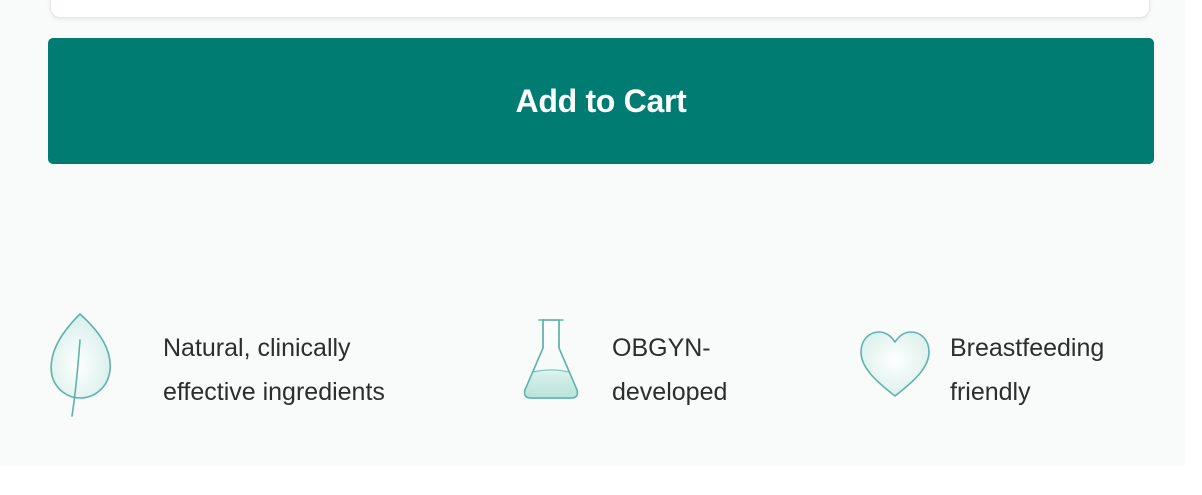  What do you see at coordinates (551, 359) in the screenshot?
I see `flask-icon` at bounding box center [551, 359].